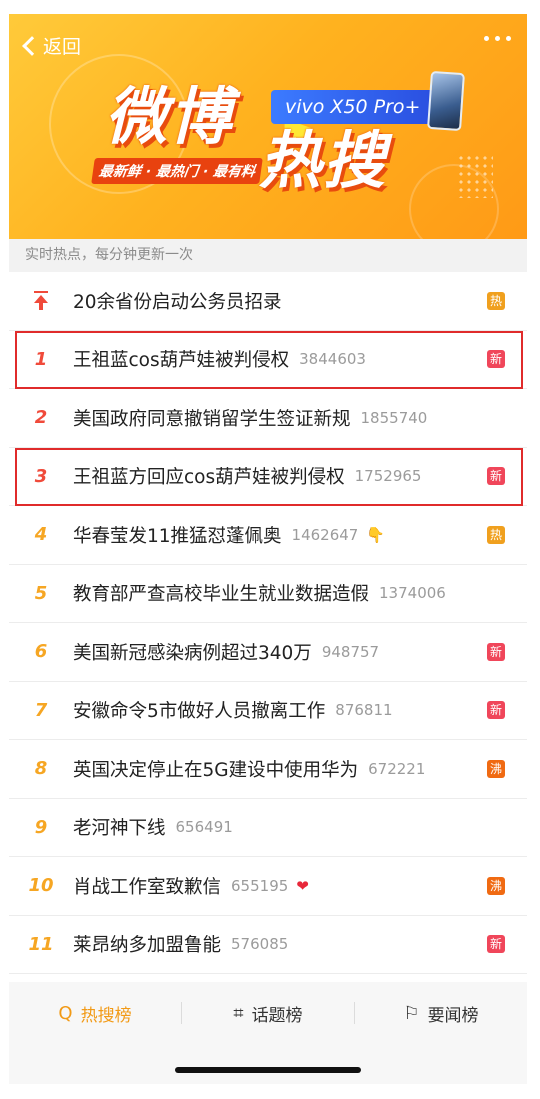 Image resolution: width=540 pixels, height=1099 pixels. Describe the element at coordinates (397, 768) in the screenshot. I see `item-count: 672221` at that location.